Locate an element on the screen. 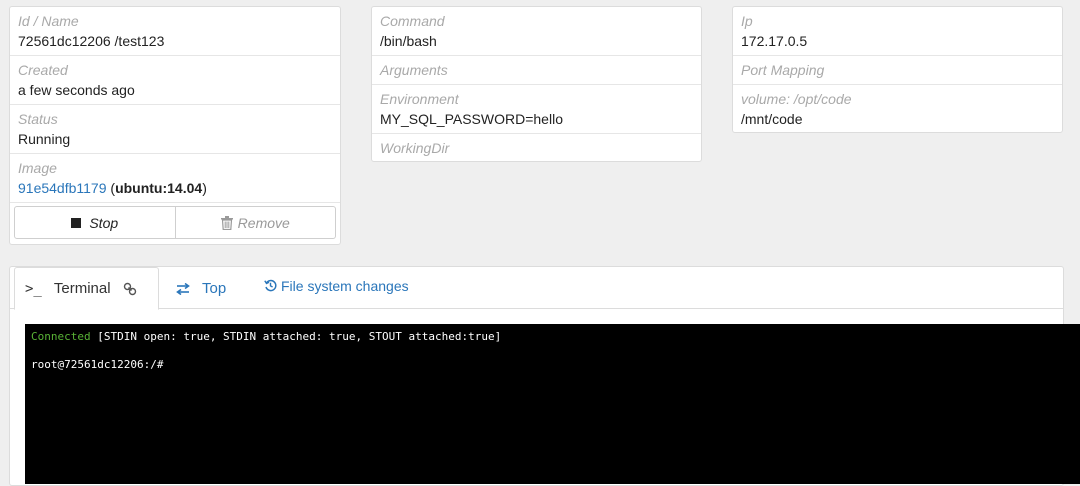  volume-value: /mnt/code is located at coordinates (772, 119).